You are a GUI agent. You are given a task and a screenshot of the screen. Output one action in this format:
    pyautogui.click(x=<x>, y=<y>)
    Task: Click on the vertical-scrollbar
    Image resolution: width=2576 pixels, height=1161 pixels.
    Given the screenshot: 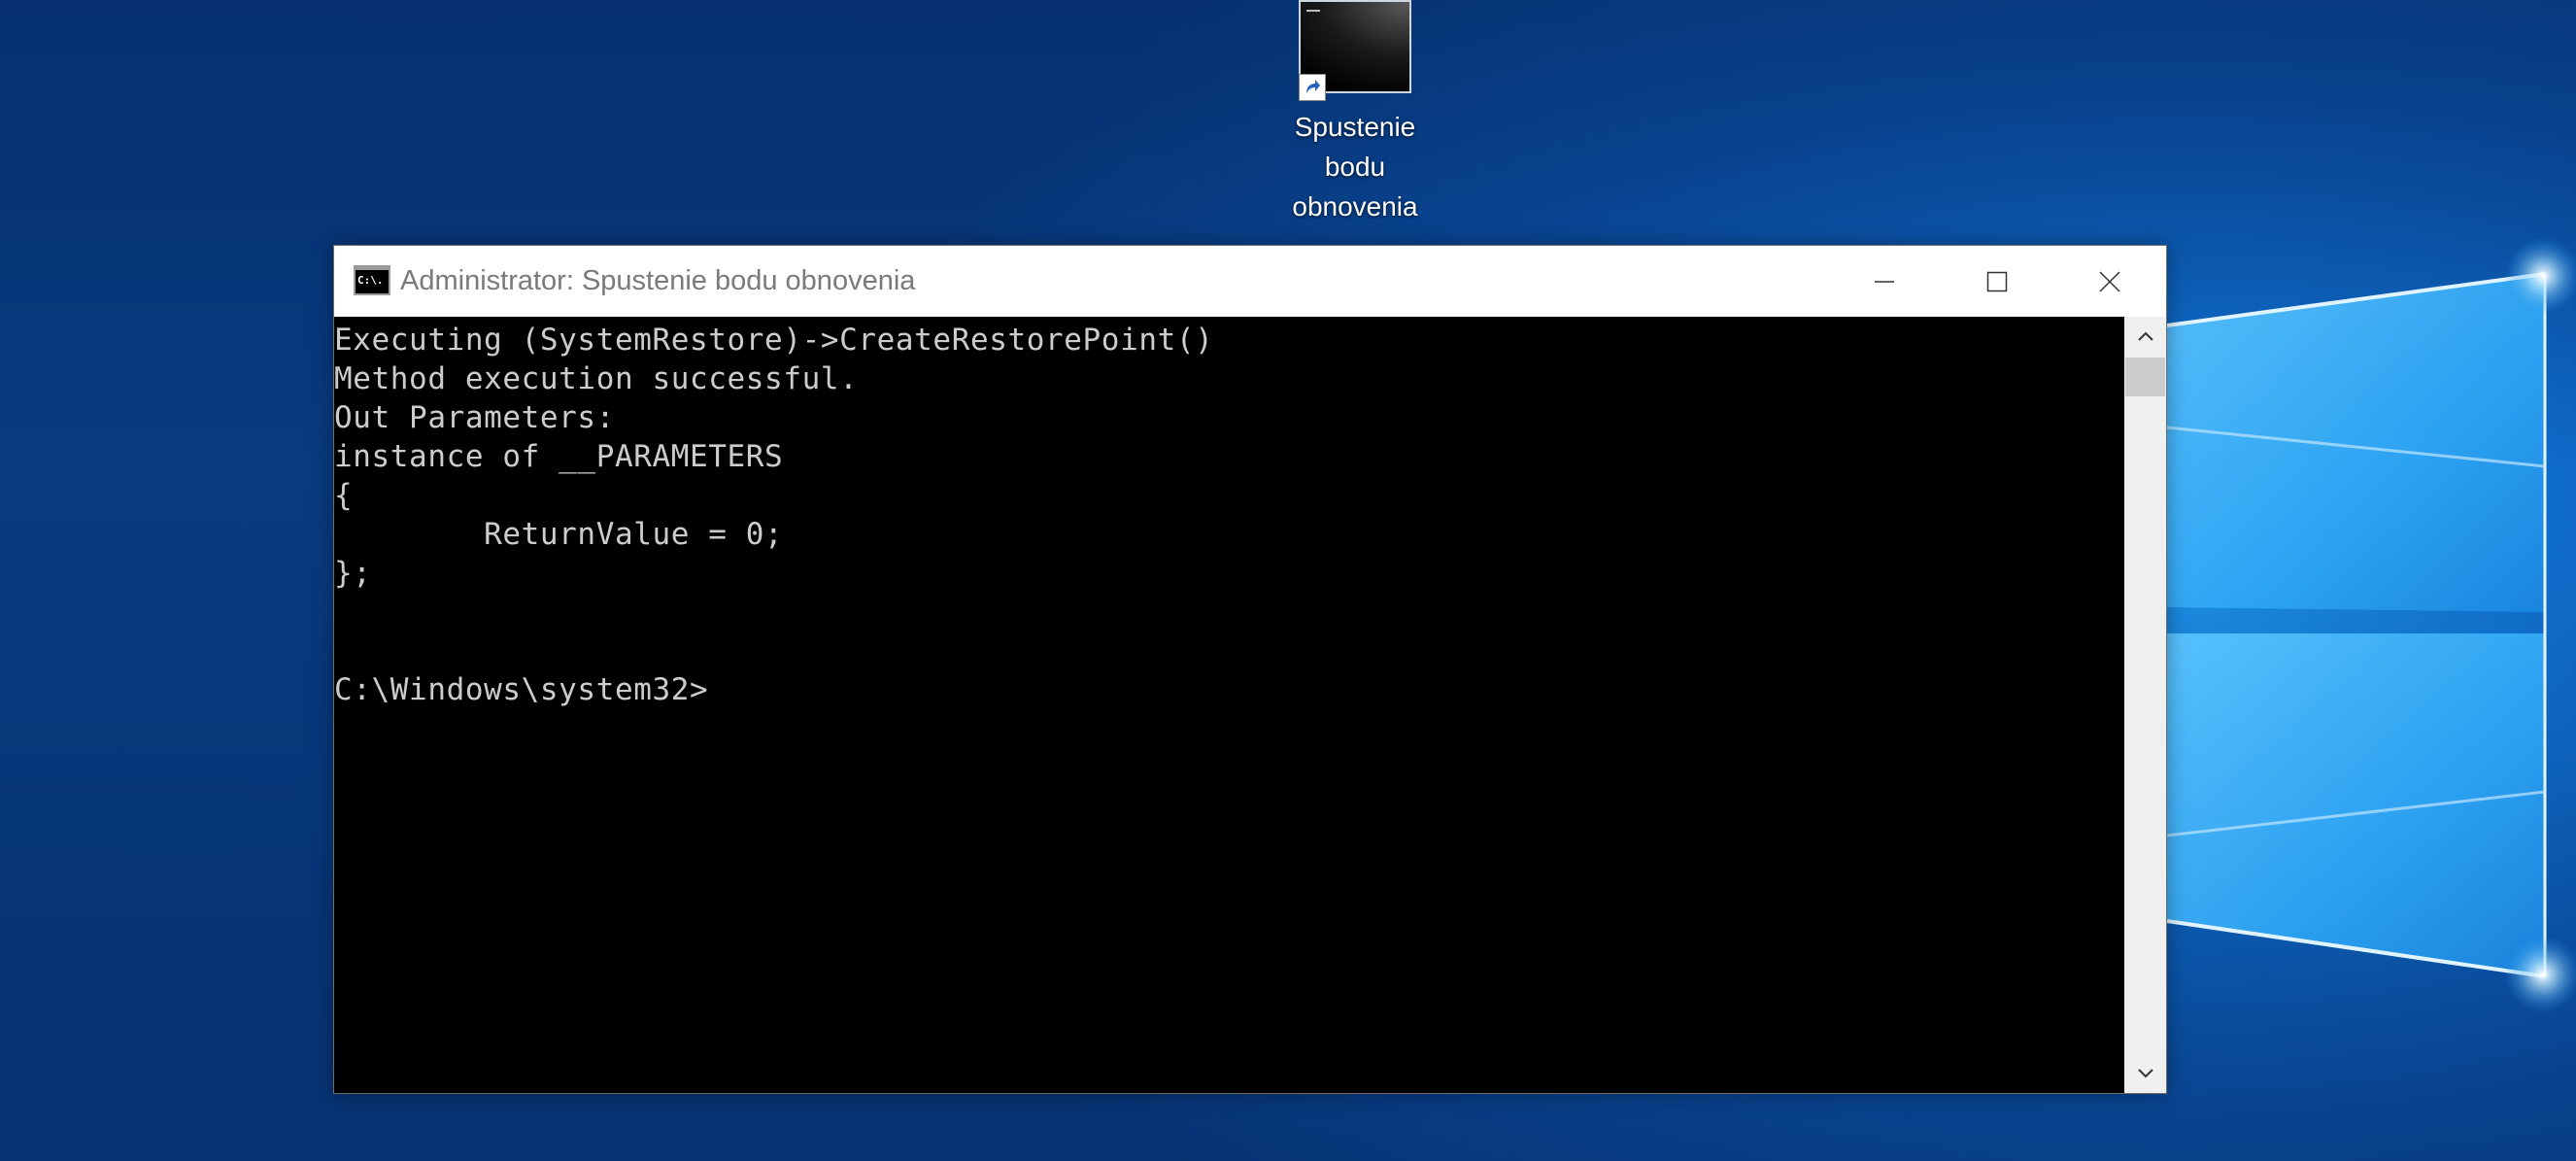 What is the action you would take?
    pyautogui.click(x=2145, y=705)
    